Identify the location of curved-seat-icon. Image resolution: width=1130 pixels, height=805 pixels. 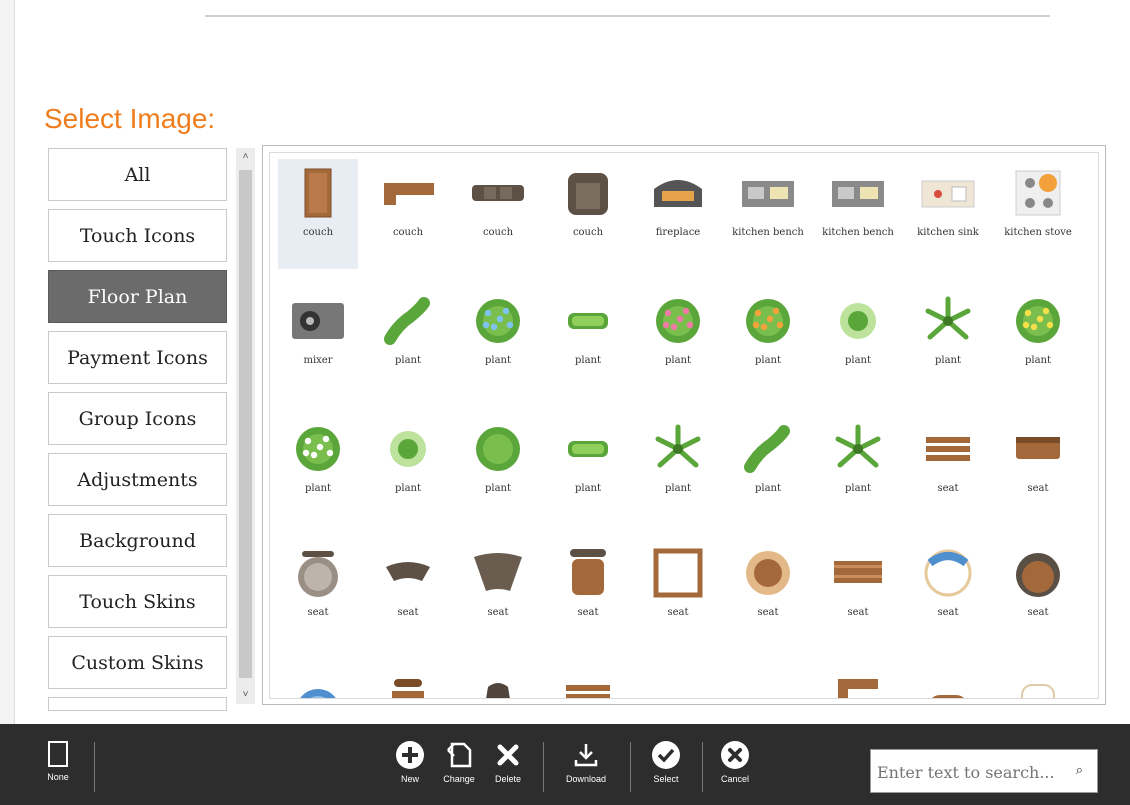
(408, 573).